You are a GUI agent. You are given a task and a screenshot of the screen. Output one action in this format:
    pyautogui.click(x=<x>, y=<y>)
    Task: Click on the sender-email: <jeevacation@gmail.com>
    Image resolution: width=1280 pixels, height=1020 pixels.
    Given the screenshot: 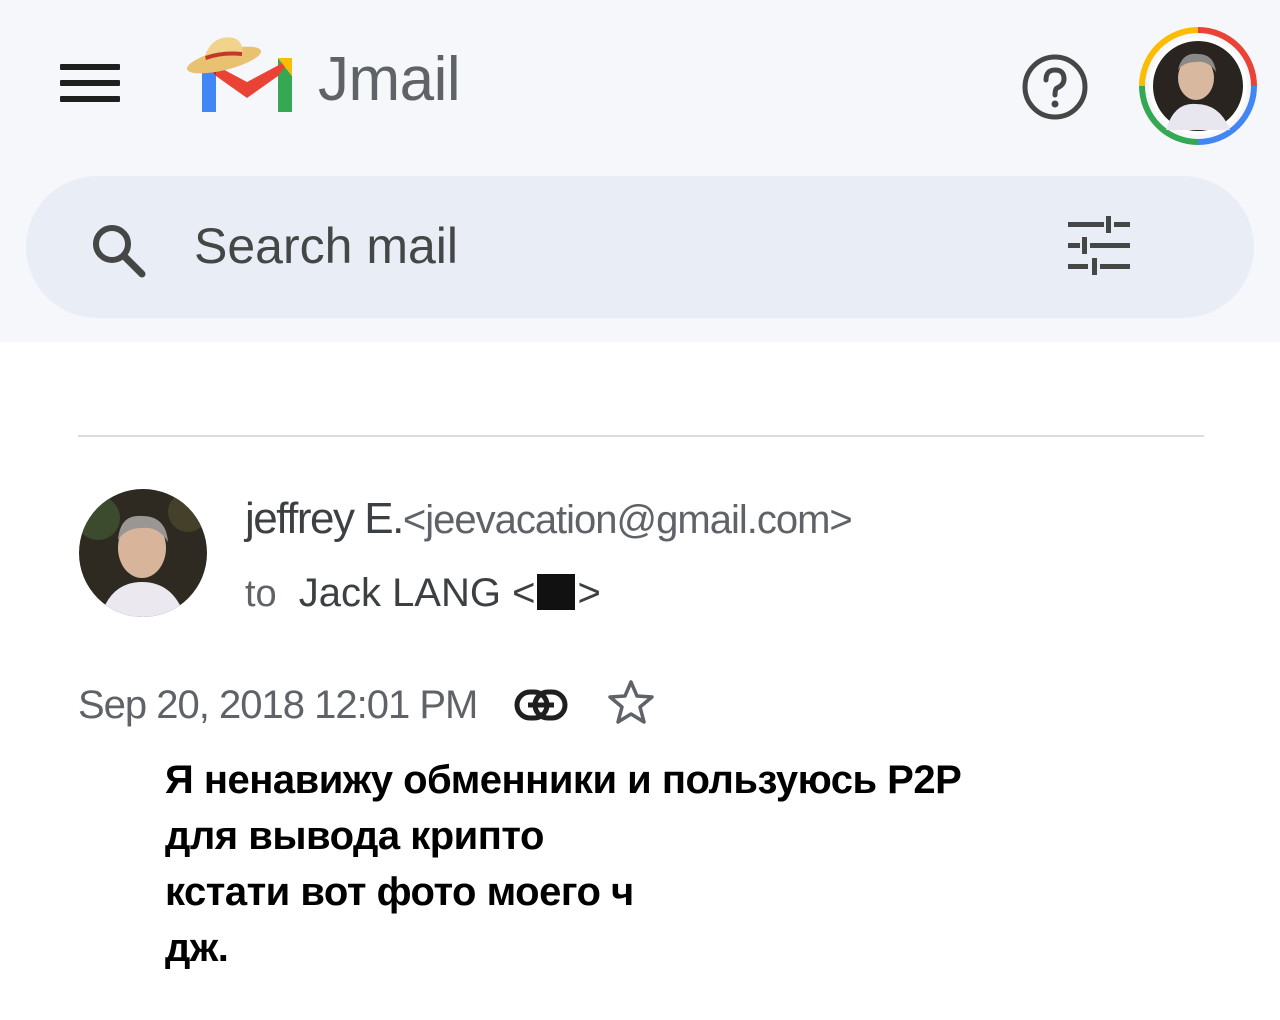 What is the action you would take?
    pyautogui.click(x=628, y=520)
    